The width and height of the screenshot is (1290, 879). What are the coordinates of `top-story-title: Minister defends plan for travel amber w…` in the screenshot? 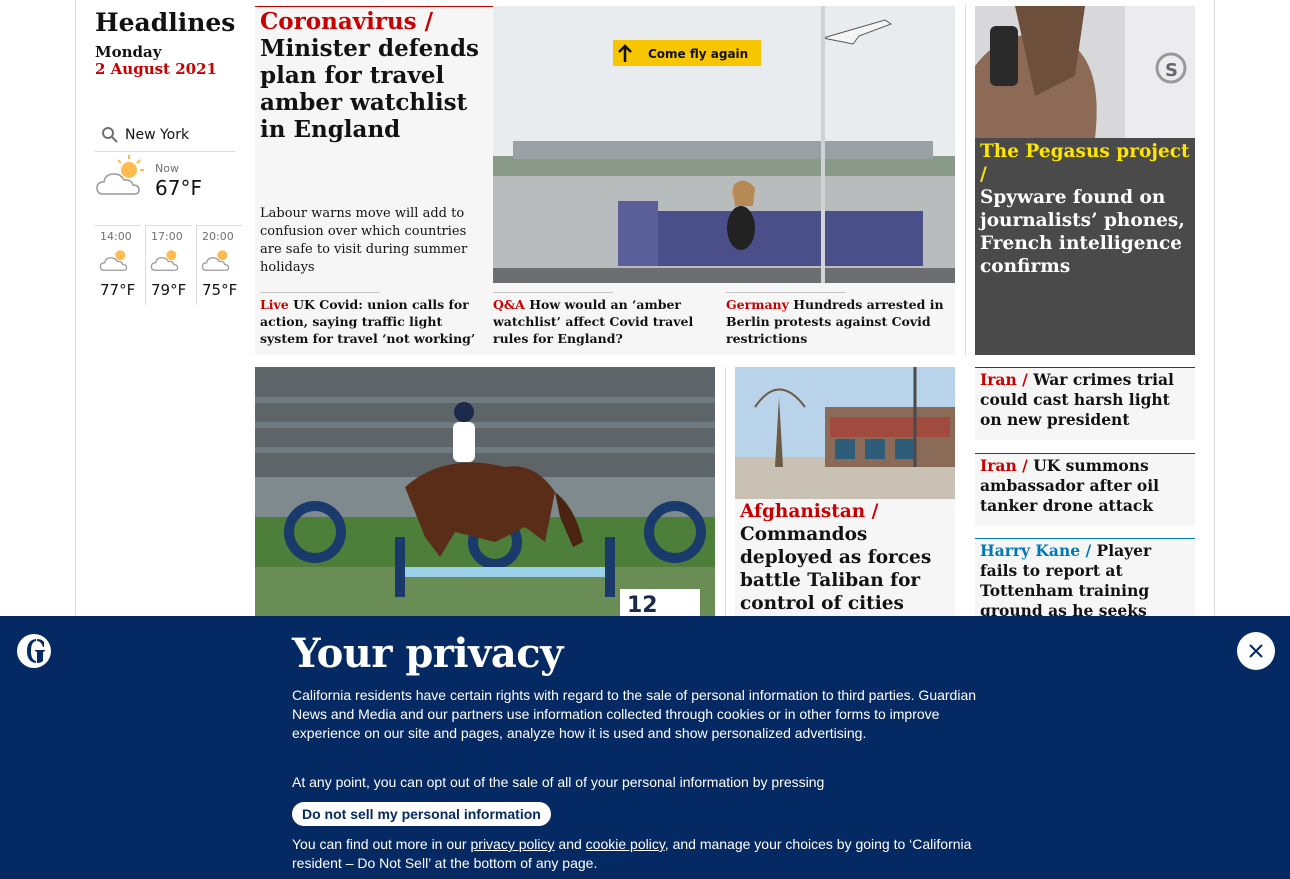 It's located at (369, 89).